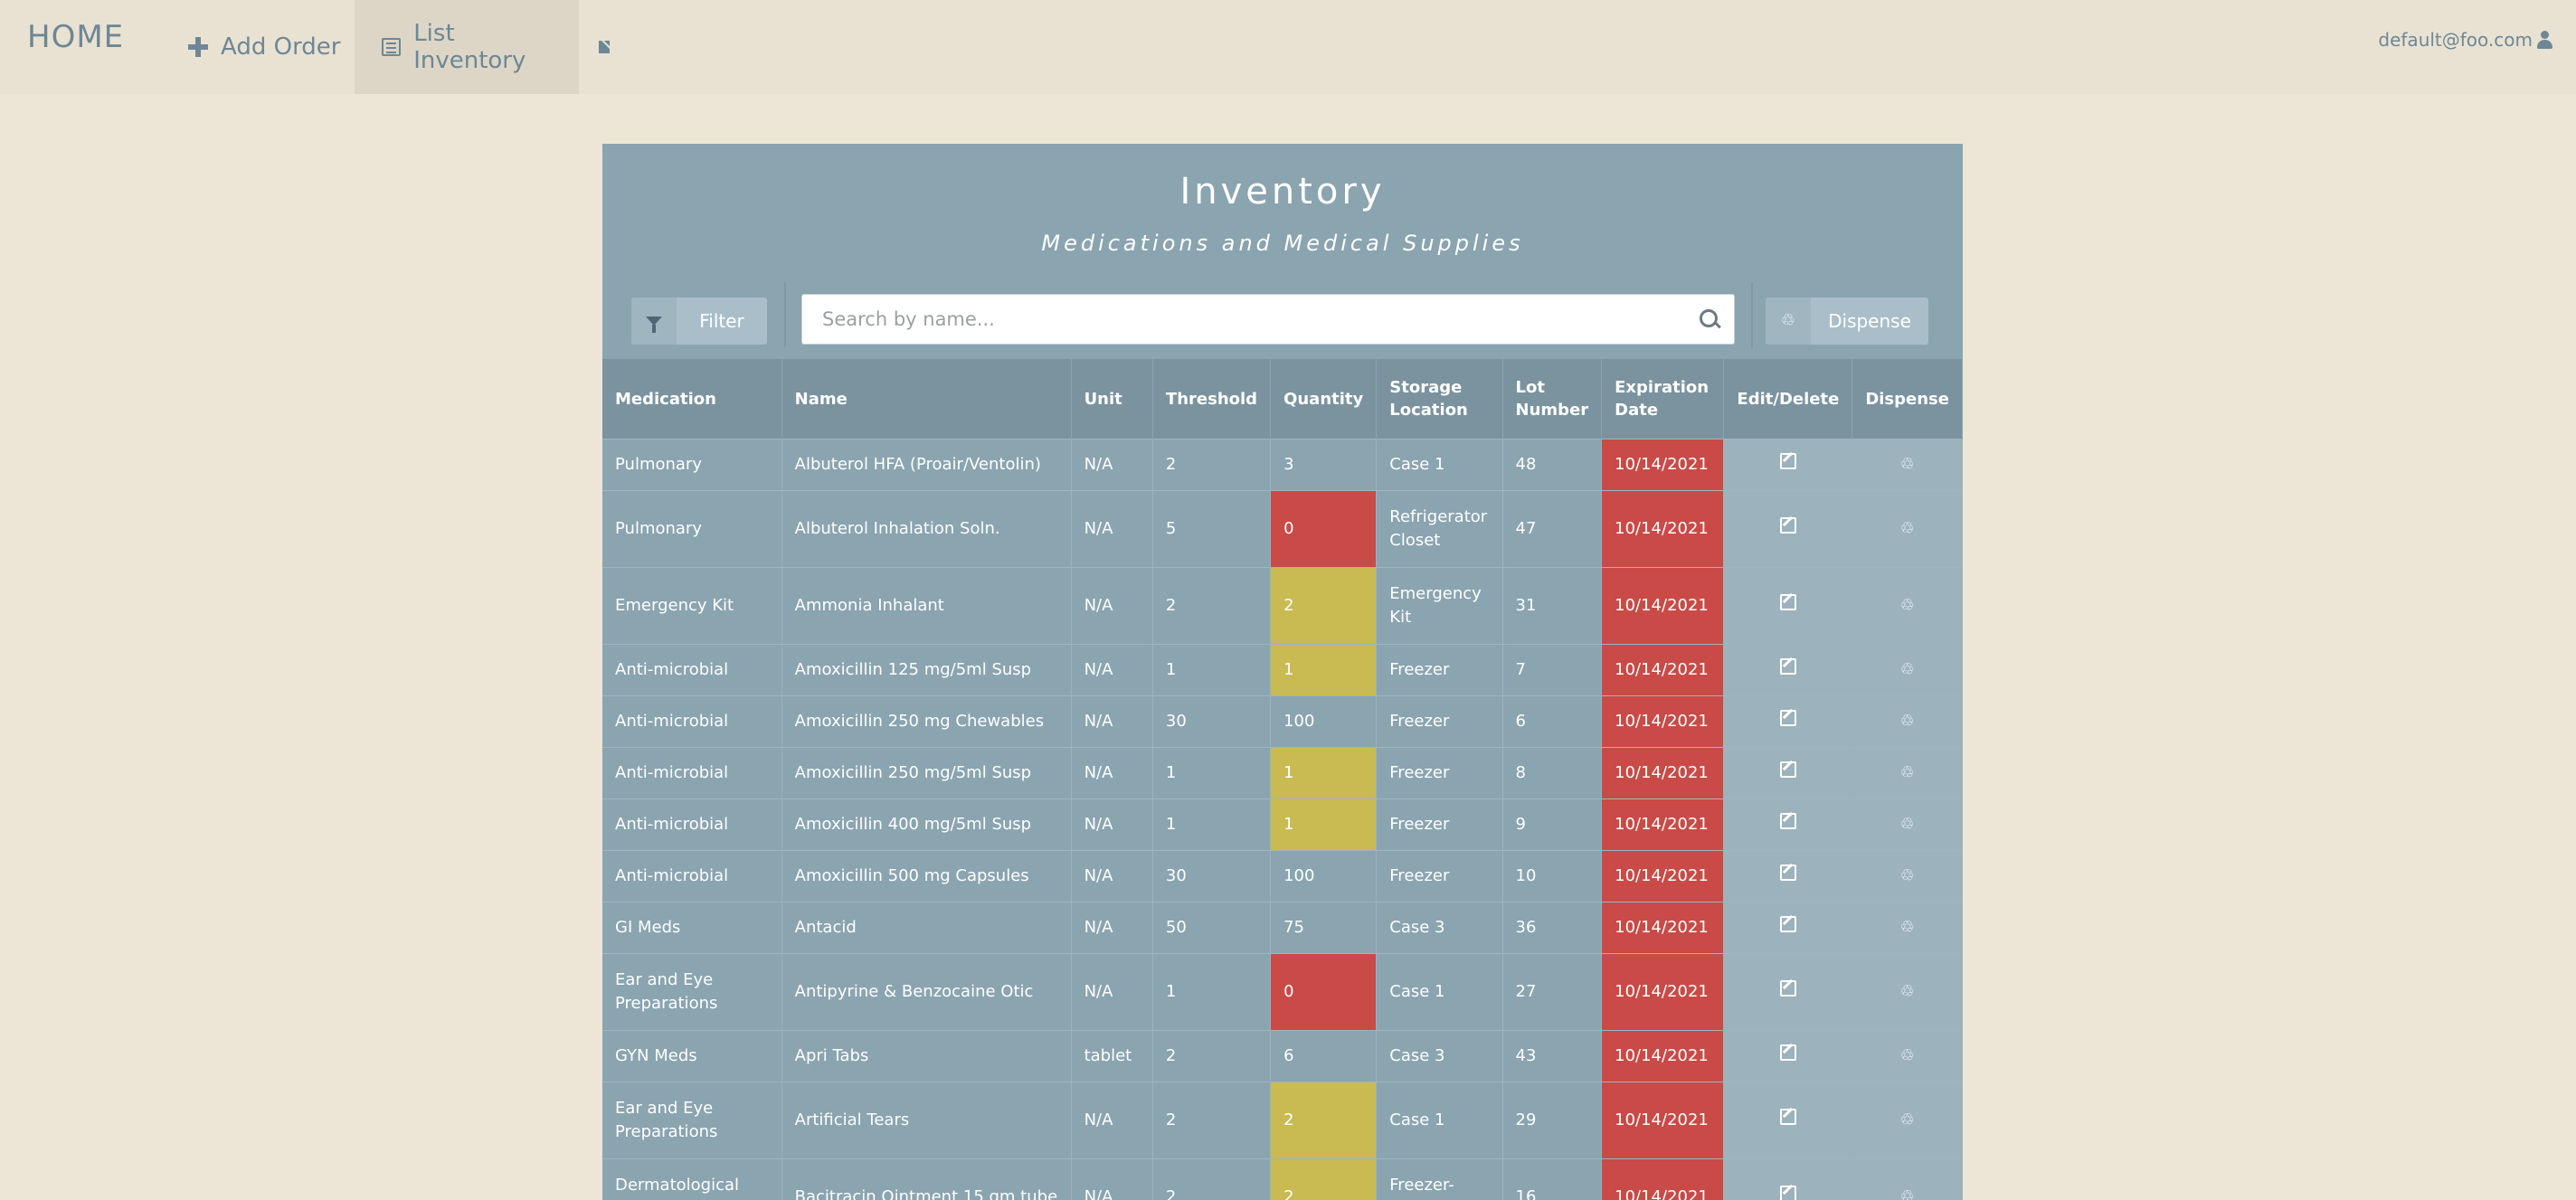 The width and height of the screenshot is (2576, 1200). What do you see at coordinates (1552, 928) in the screenshot?
I see `cell-lot: 36` at bounding box center [1552, 928].